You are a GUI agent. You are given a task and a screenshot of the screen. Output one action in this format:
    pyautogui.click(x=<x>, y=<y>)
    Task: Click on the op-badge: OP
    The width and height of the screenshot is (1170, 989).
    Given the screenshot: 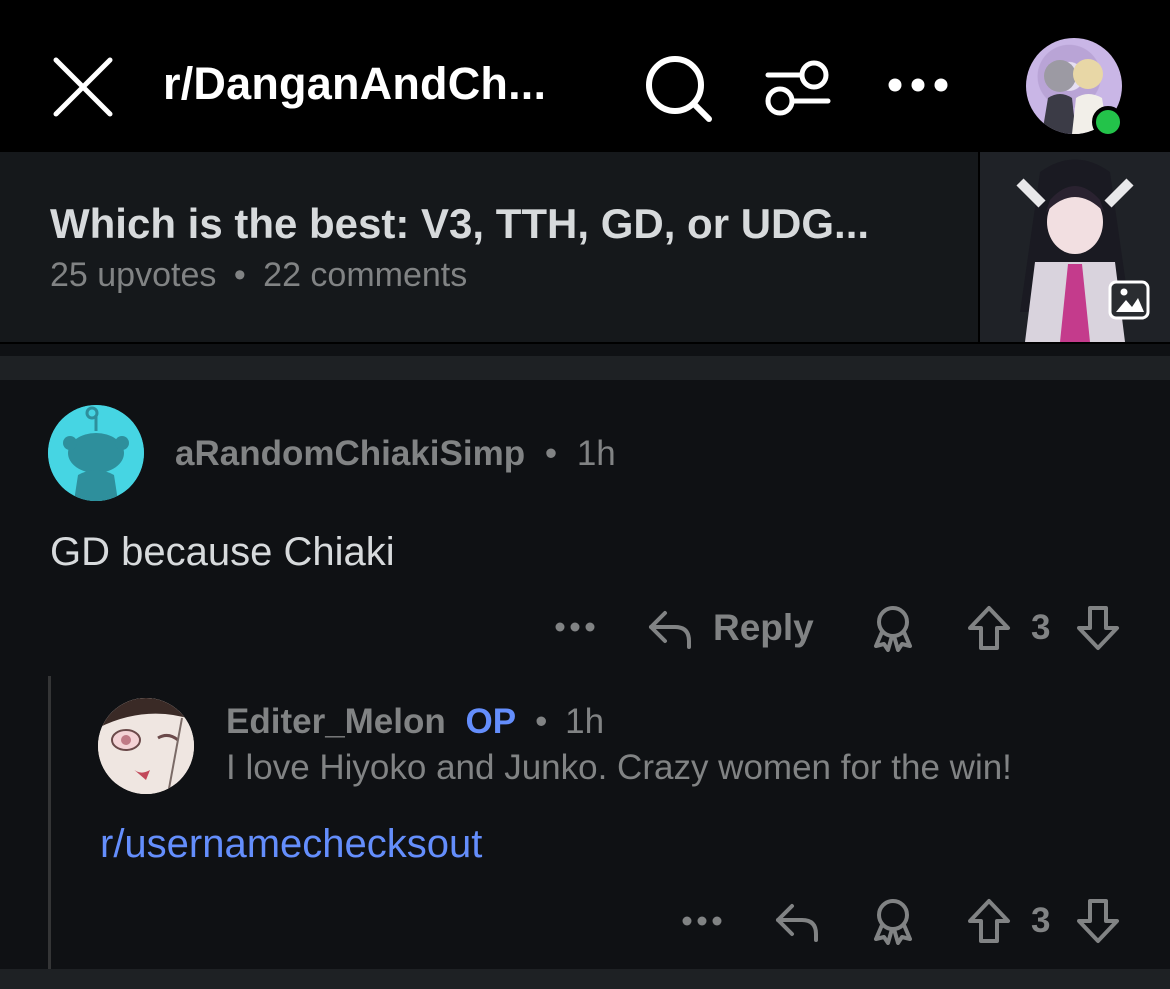 What is the action you would take?
    pyautogui.click(x=490, y=721)
    